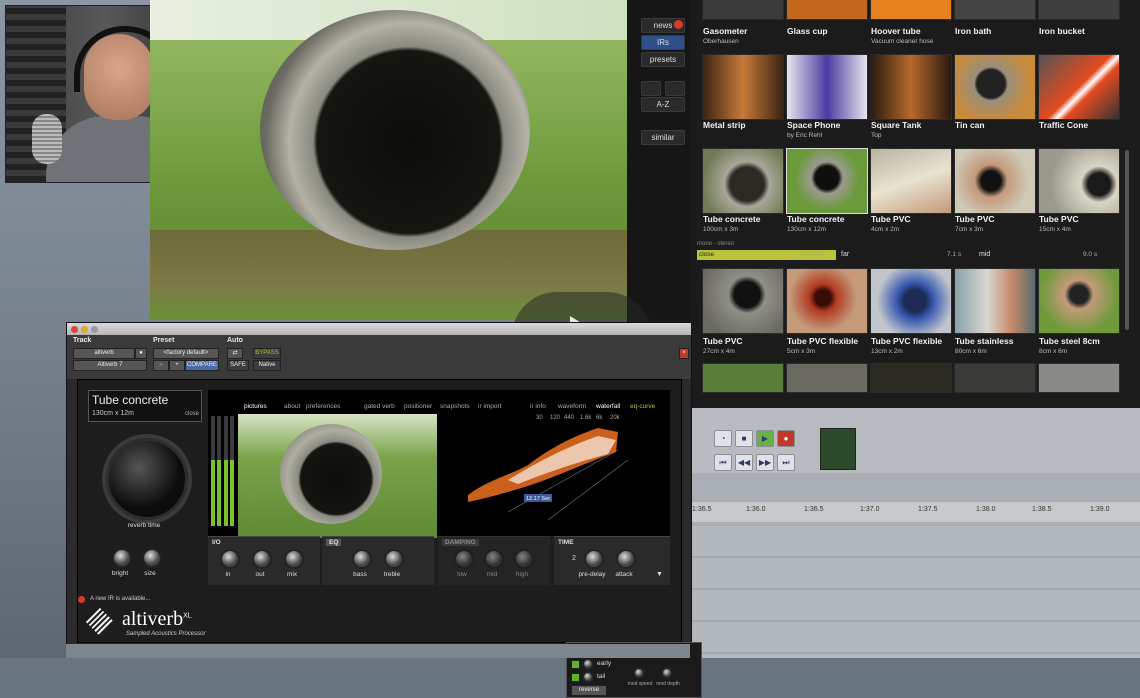 The height and width of the screenshot is (698, 1140). What do you see at coordinates (464, 559) in the screenshot?
I see `low-knob` at bounding box center [464, 559].